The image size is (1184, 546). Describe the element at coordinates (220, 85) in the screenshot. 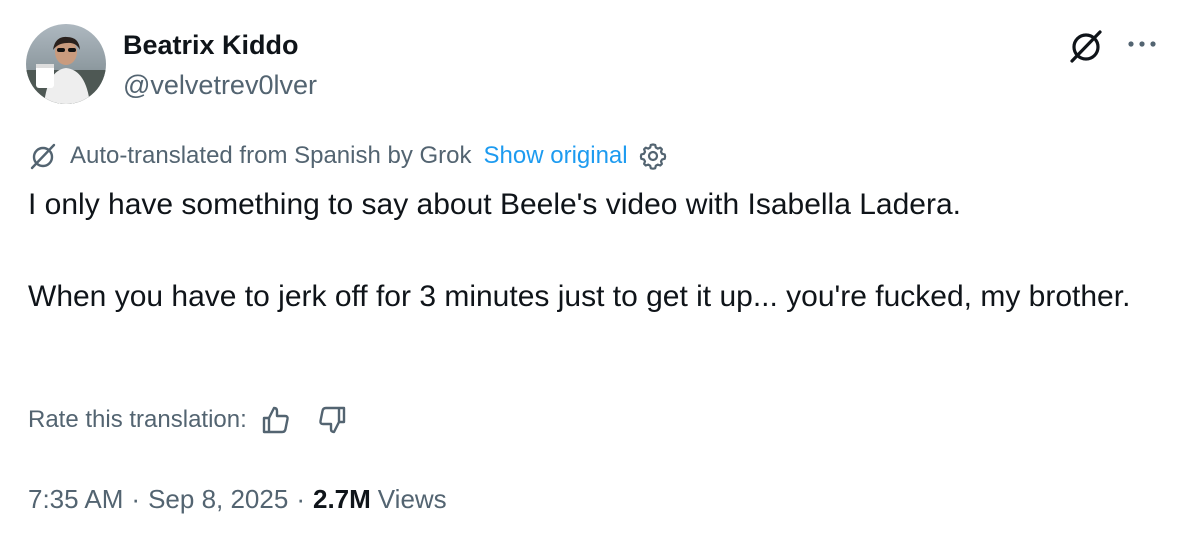

I see `author-handle: @velvetrev0lver` at that location.